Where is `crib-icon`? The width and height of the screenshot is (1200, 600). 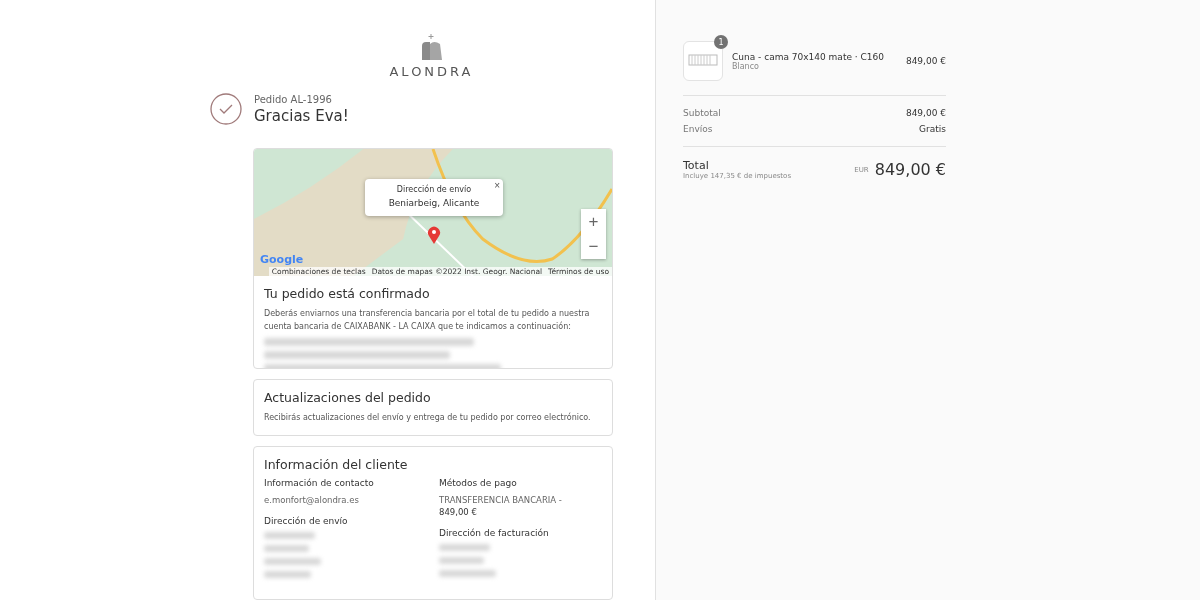 crib-icon is located at coordinates (703, 61).